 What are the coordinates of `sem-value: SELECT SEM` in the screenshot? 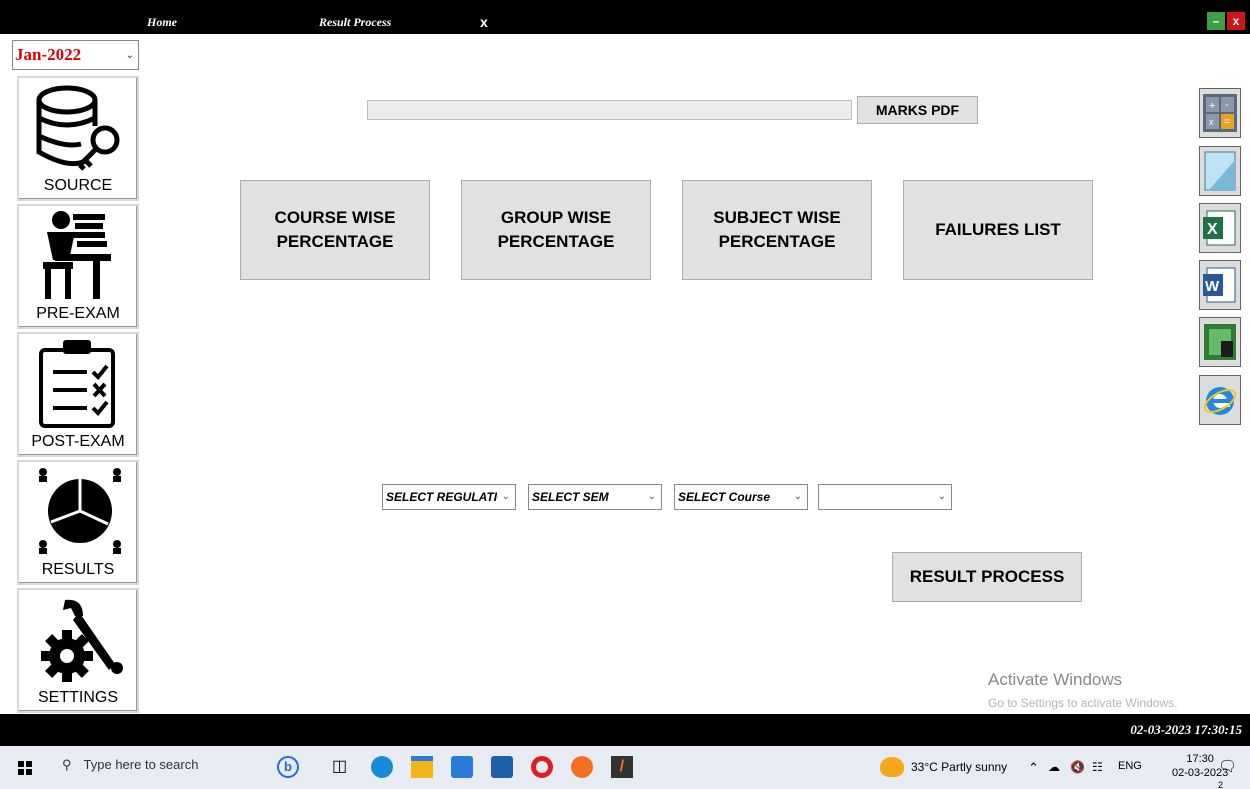 It's located at (570, 497).